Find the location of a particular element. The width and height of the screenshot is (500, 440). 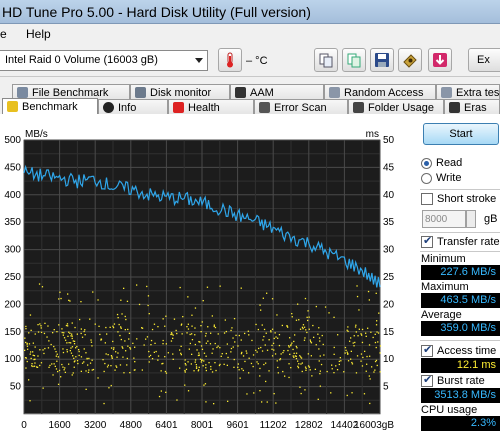

menu-file: e is located at coordinates (3, 34).